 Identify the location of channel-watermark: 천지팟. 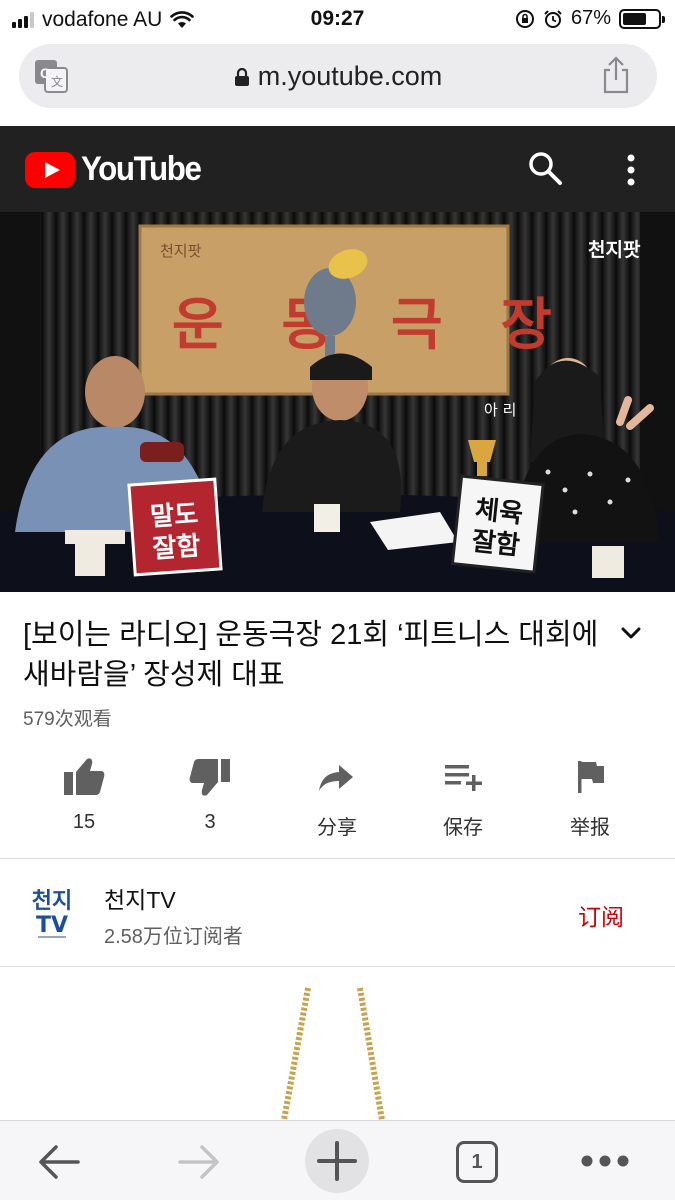
(614, 250).